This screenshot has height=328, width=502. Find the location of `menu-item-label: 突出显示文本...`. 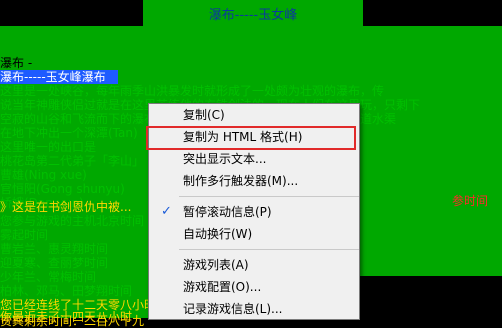

menu-item-label: 突出显示文本... is located at coordinates (225, 159).